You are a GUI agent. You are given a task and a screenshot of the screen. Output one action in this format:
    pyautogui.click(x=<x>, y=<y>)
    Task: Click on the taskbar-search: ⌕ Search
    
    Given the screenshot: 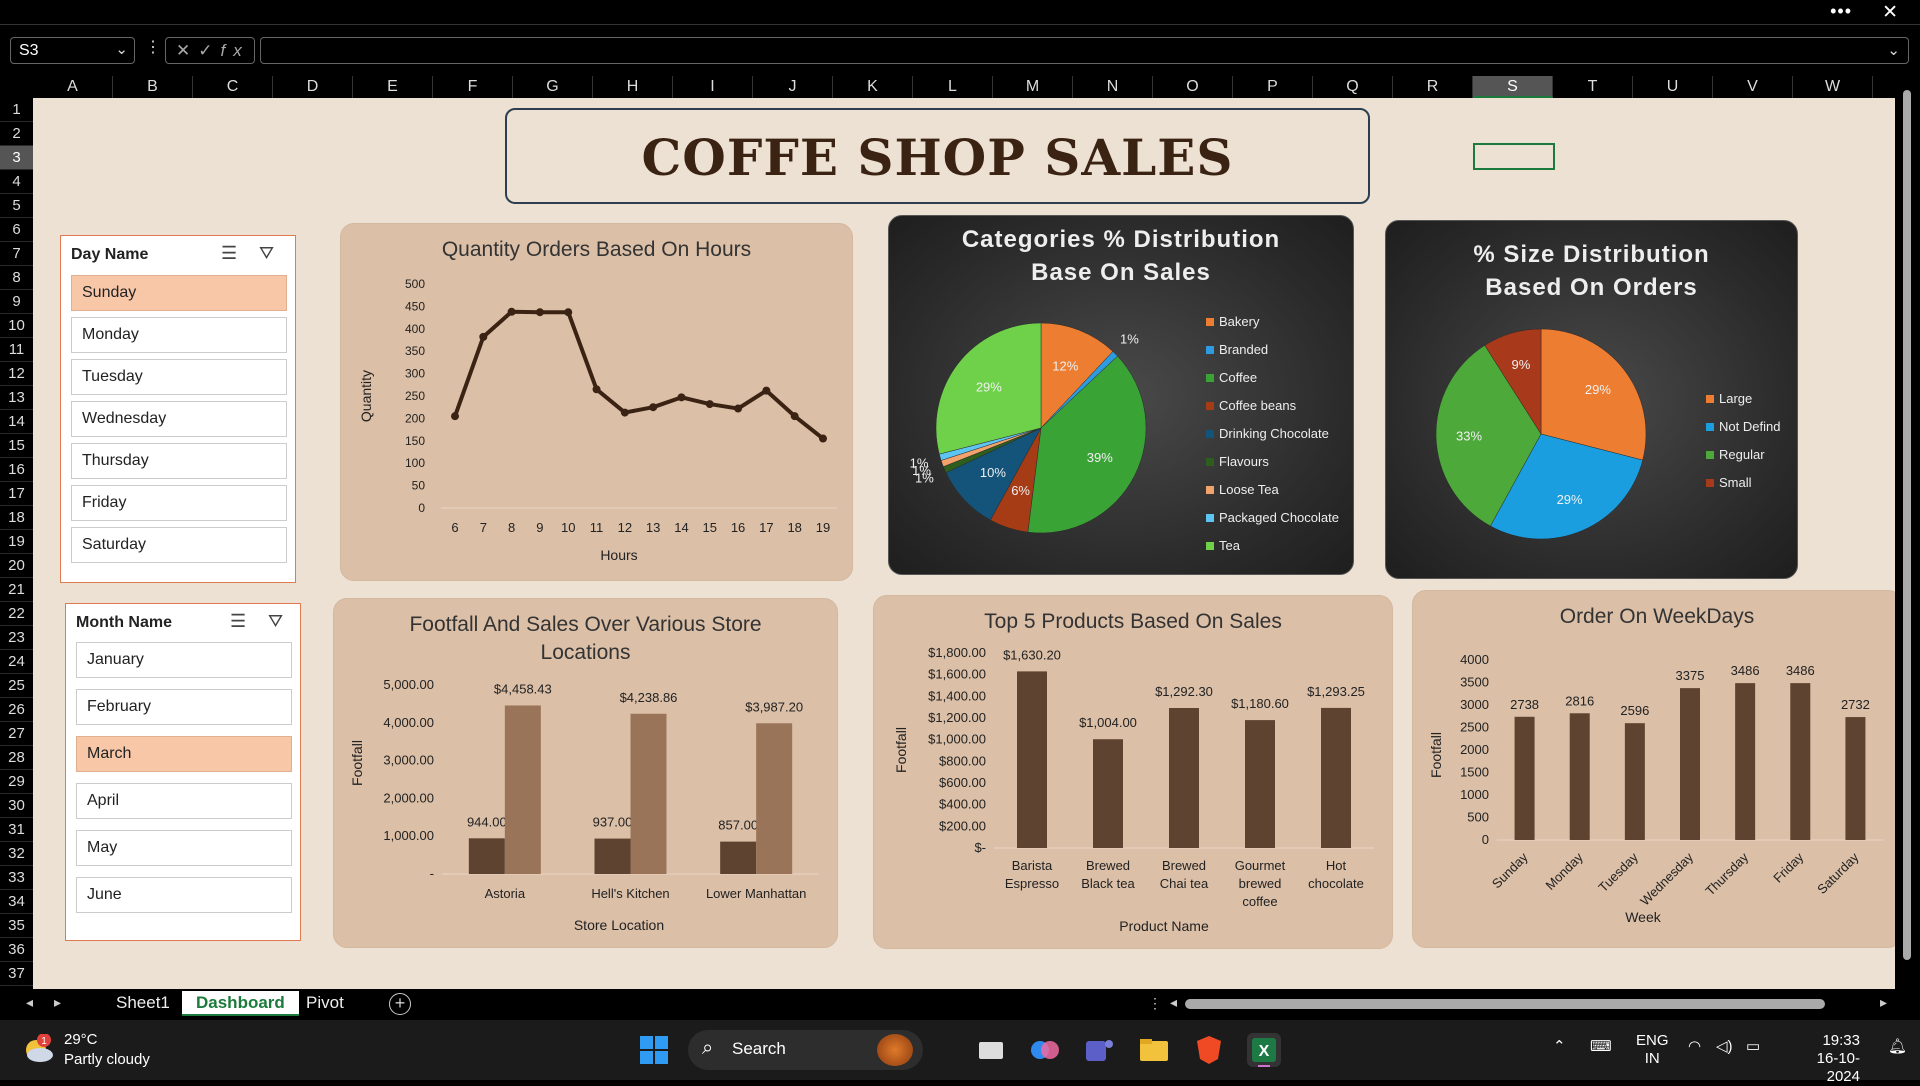 What is the action you would take?
    pyautogui.click(x=805, y=1050)
    